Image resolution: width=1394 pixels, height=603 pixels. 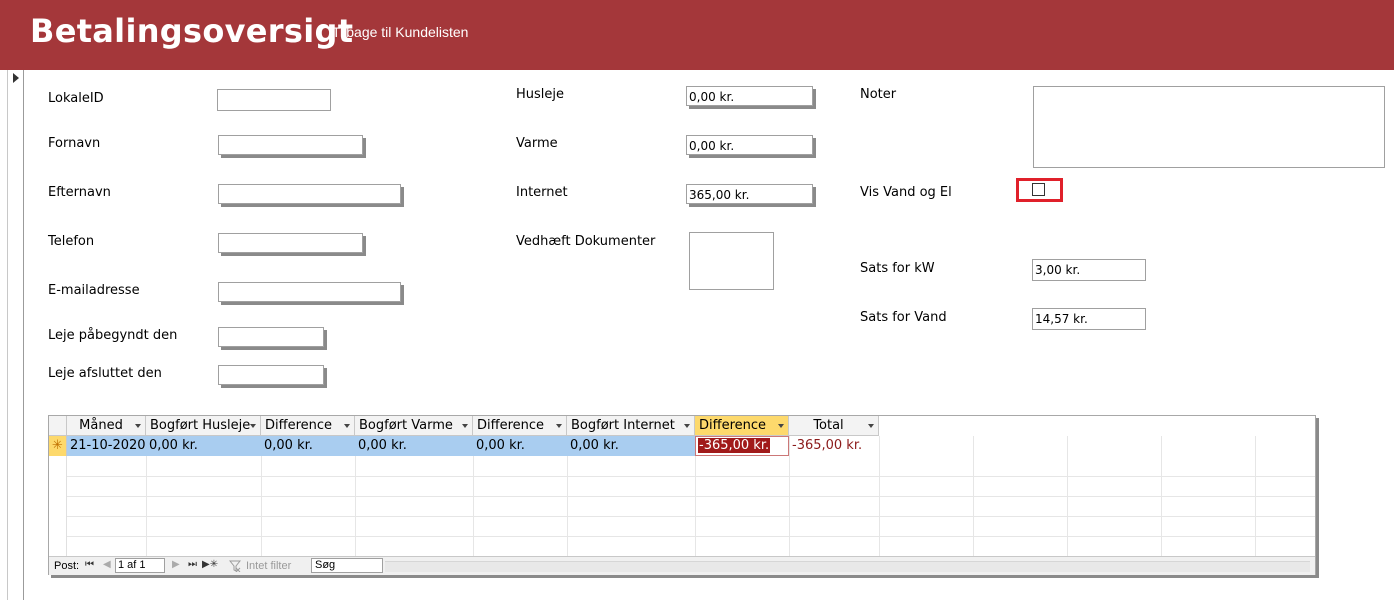 What do you see at coordinates (203, 446) in the screenshot?
I see `cell-bogfort-husleje: 0,00 kr.` at bounding box center [203, 446].